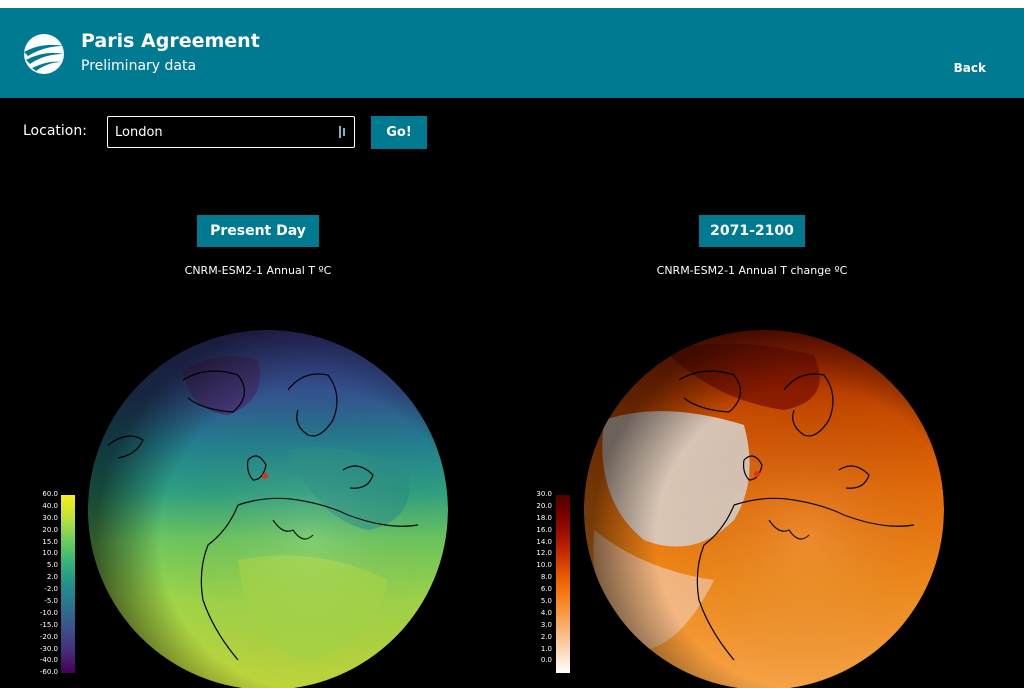  I want to click on colorbar-tick: 14.0, so click(544, 541).